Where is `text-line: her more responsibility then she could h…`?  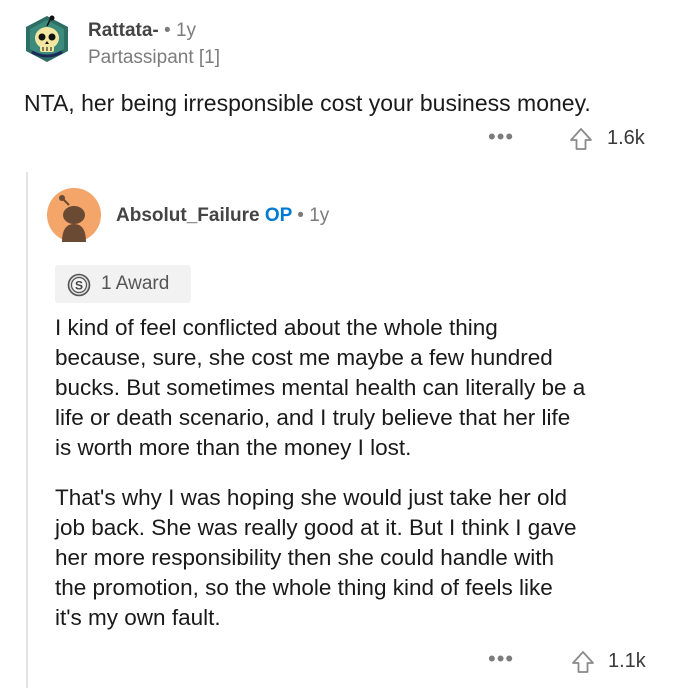
text-line: her more responsibility then she could h… is located at coordinates (305, 557).